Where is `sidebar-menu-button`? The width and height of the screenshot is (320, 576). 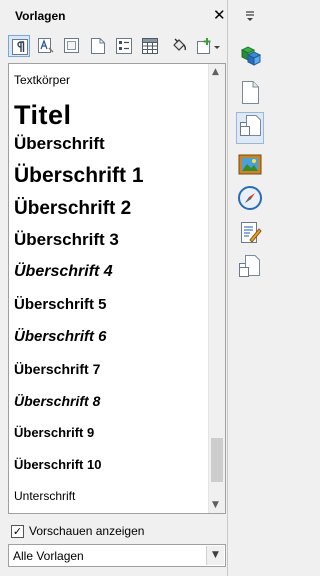
sidebar-menu-button is located at coordinates (250, 16).